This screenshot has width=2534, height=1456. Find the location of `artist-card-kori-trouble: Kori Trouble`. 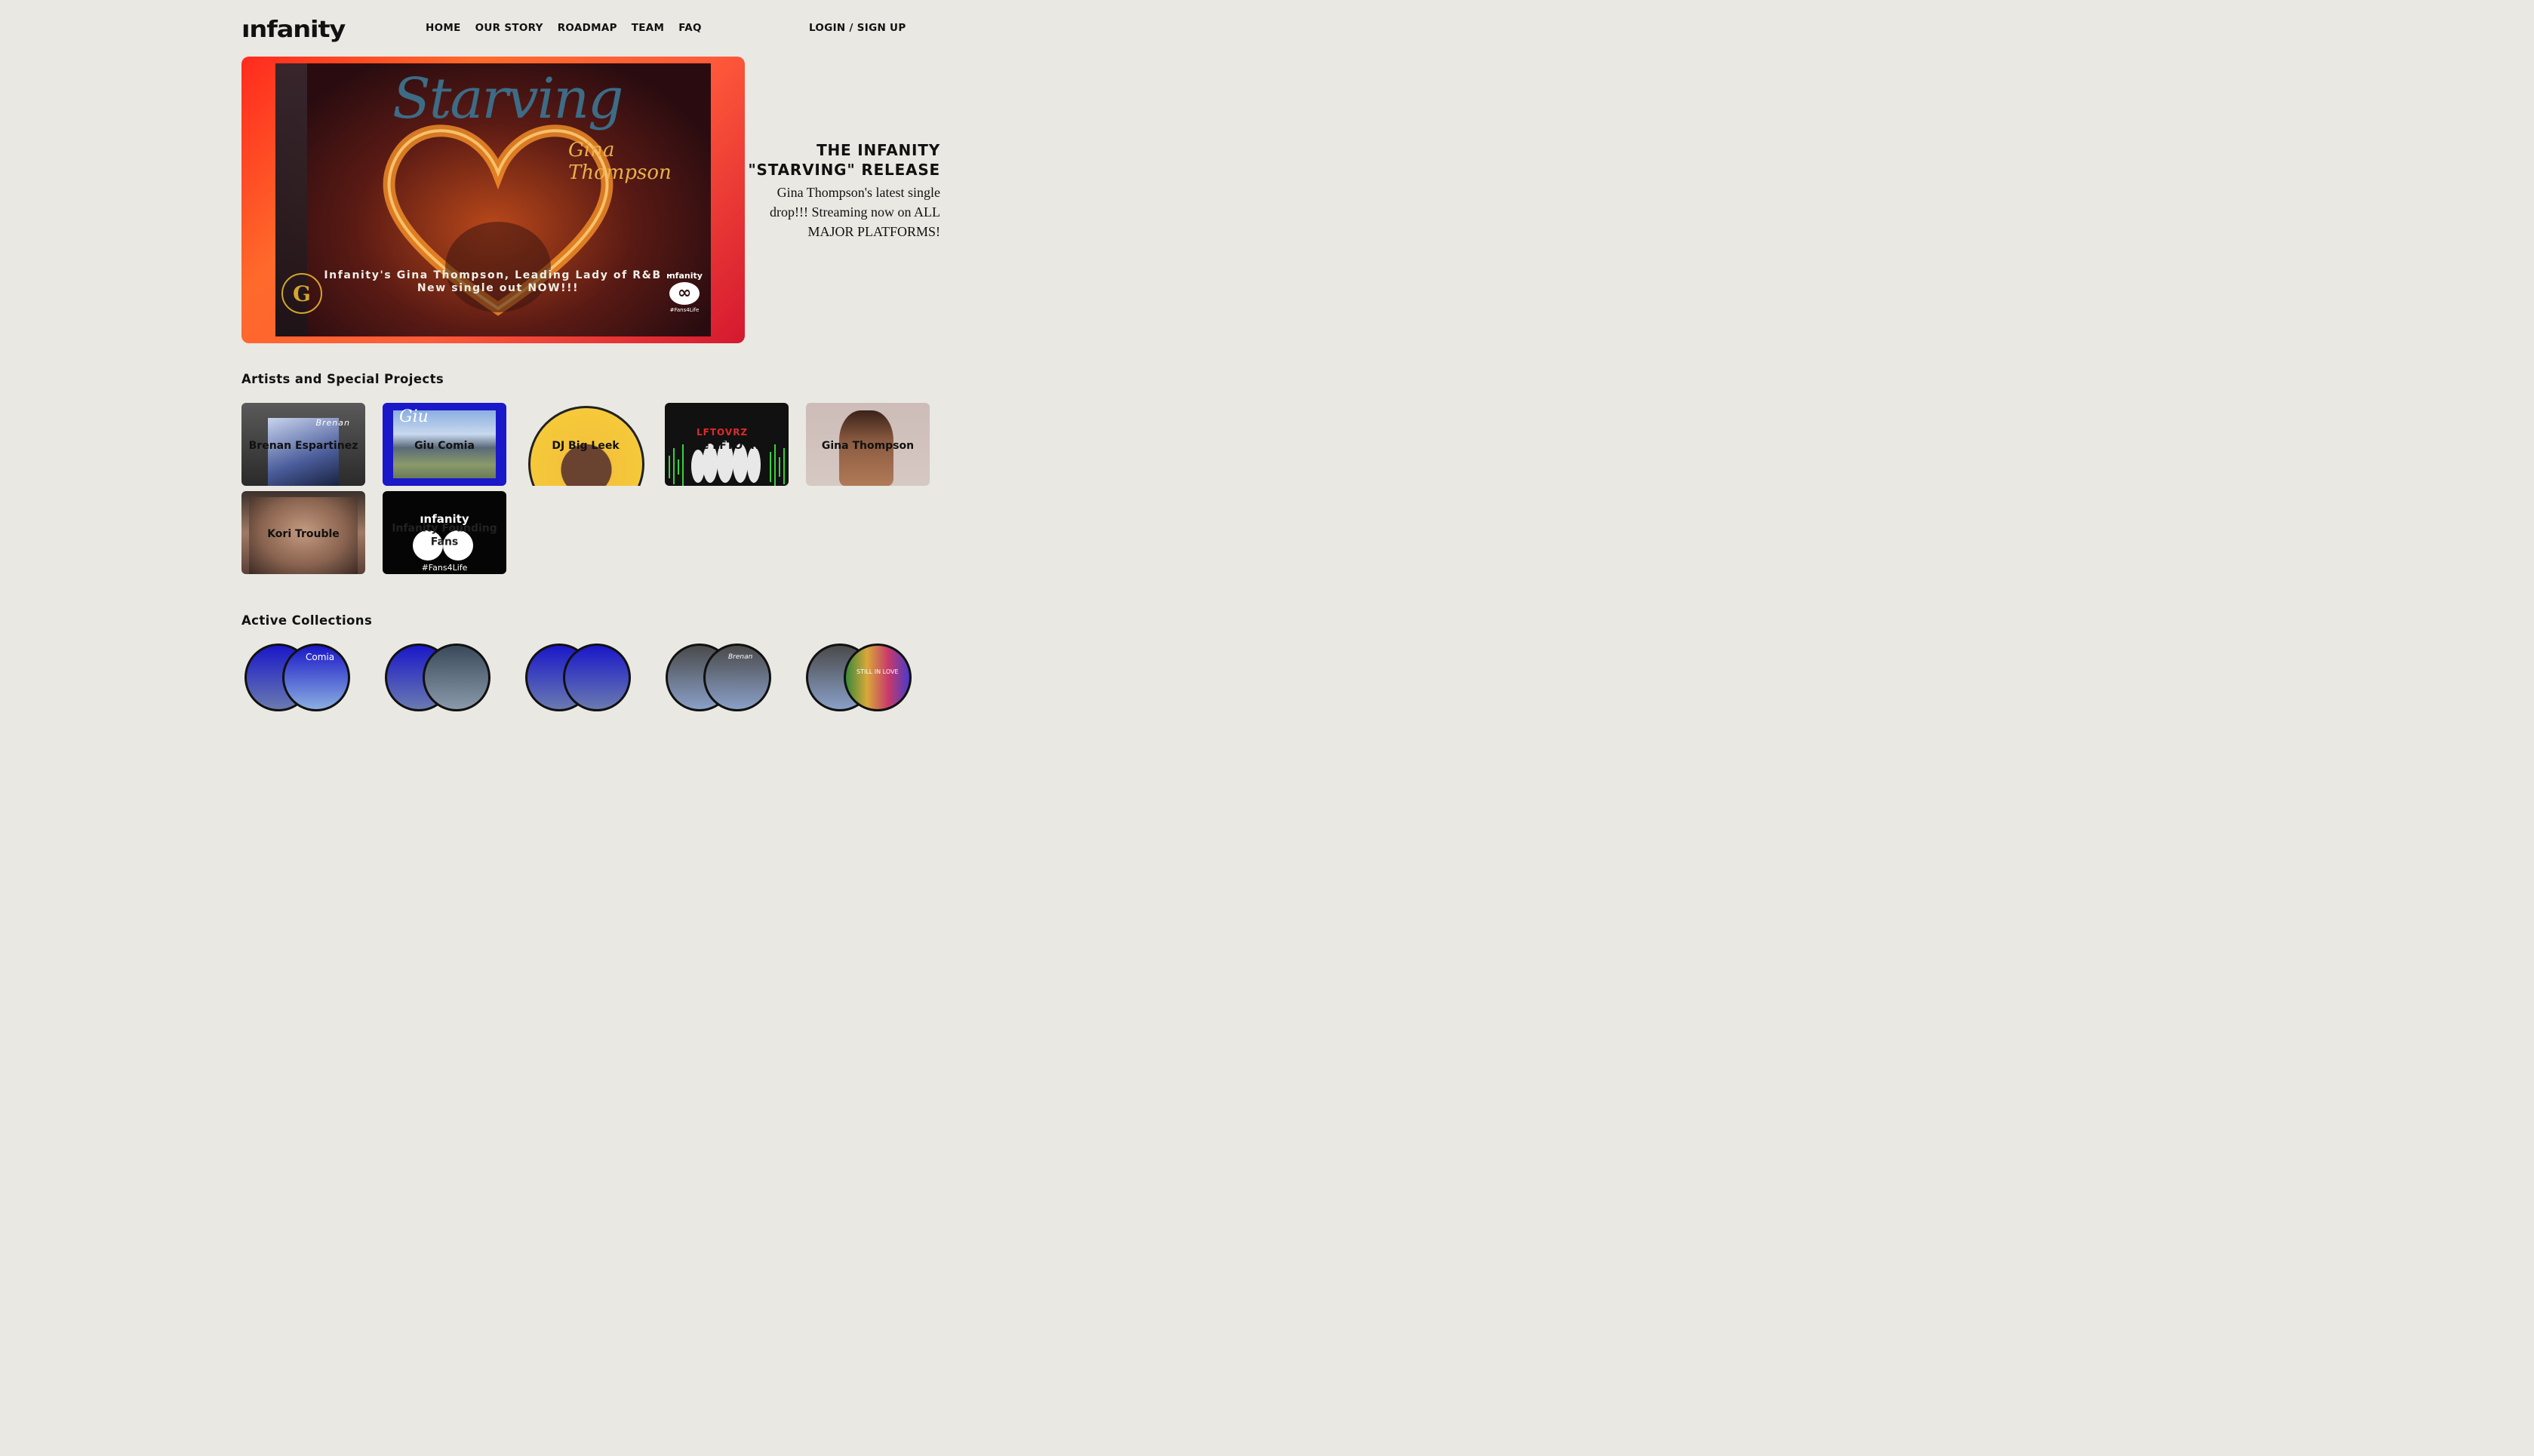

artist-card-kori-trouble: Kori Trouble is located at coordinates (303, 532).